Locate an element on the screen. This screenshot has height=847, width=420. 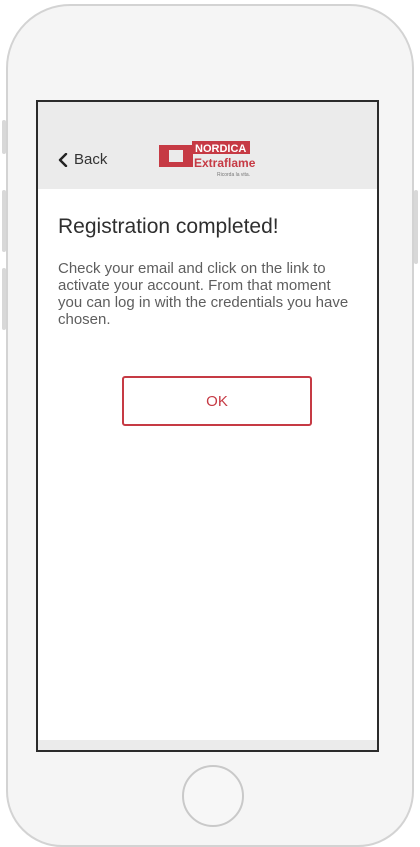
power-button is located at coordinates (416, 227).